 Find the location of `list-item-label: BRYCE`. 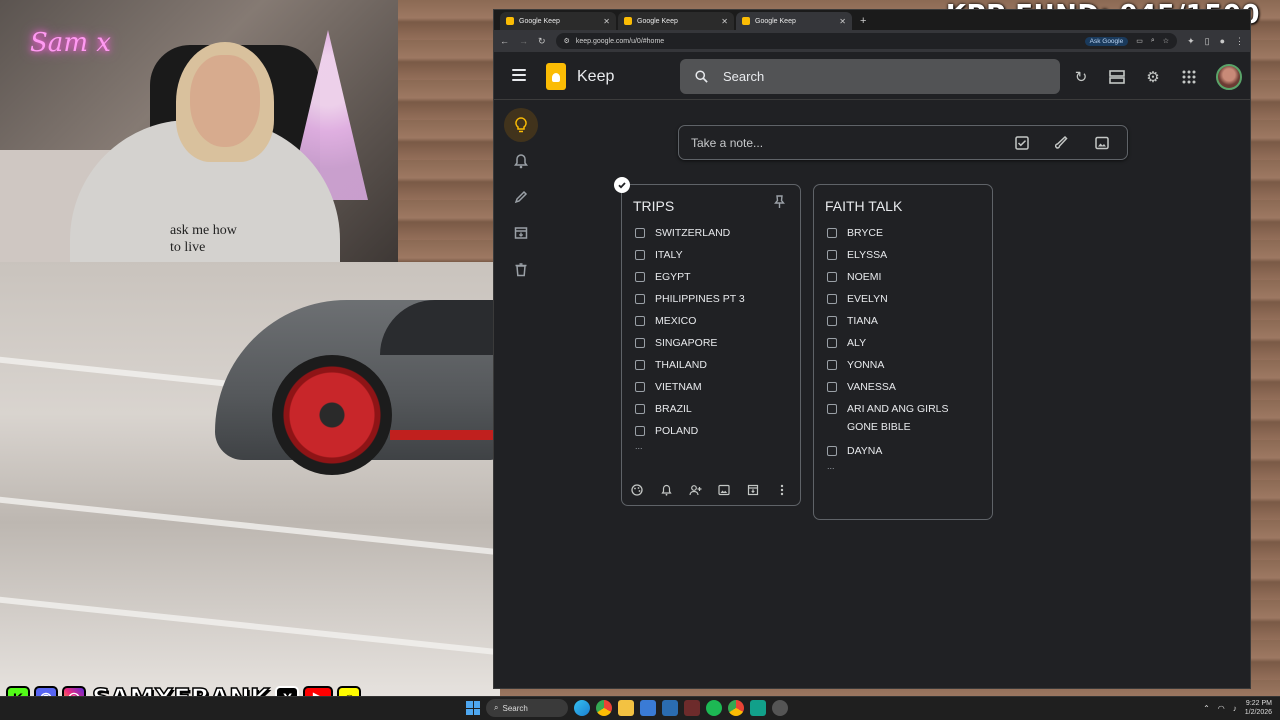

list-item-label: BRYCE is located at coordinates (865, 233).